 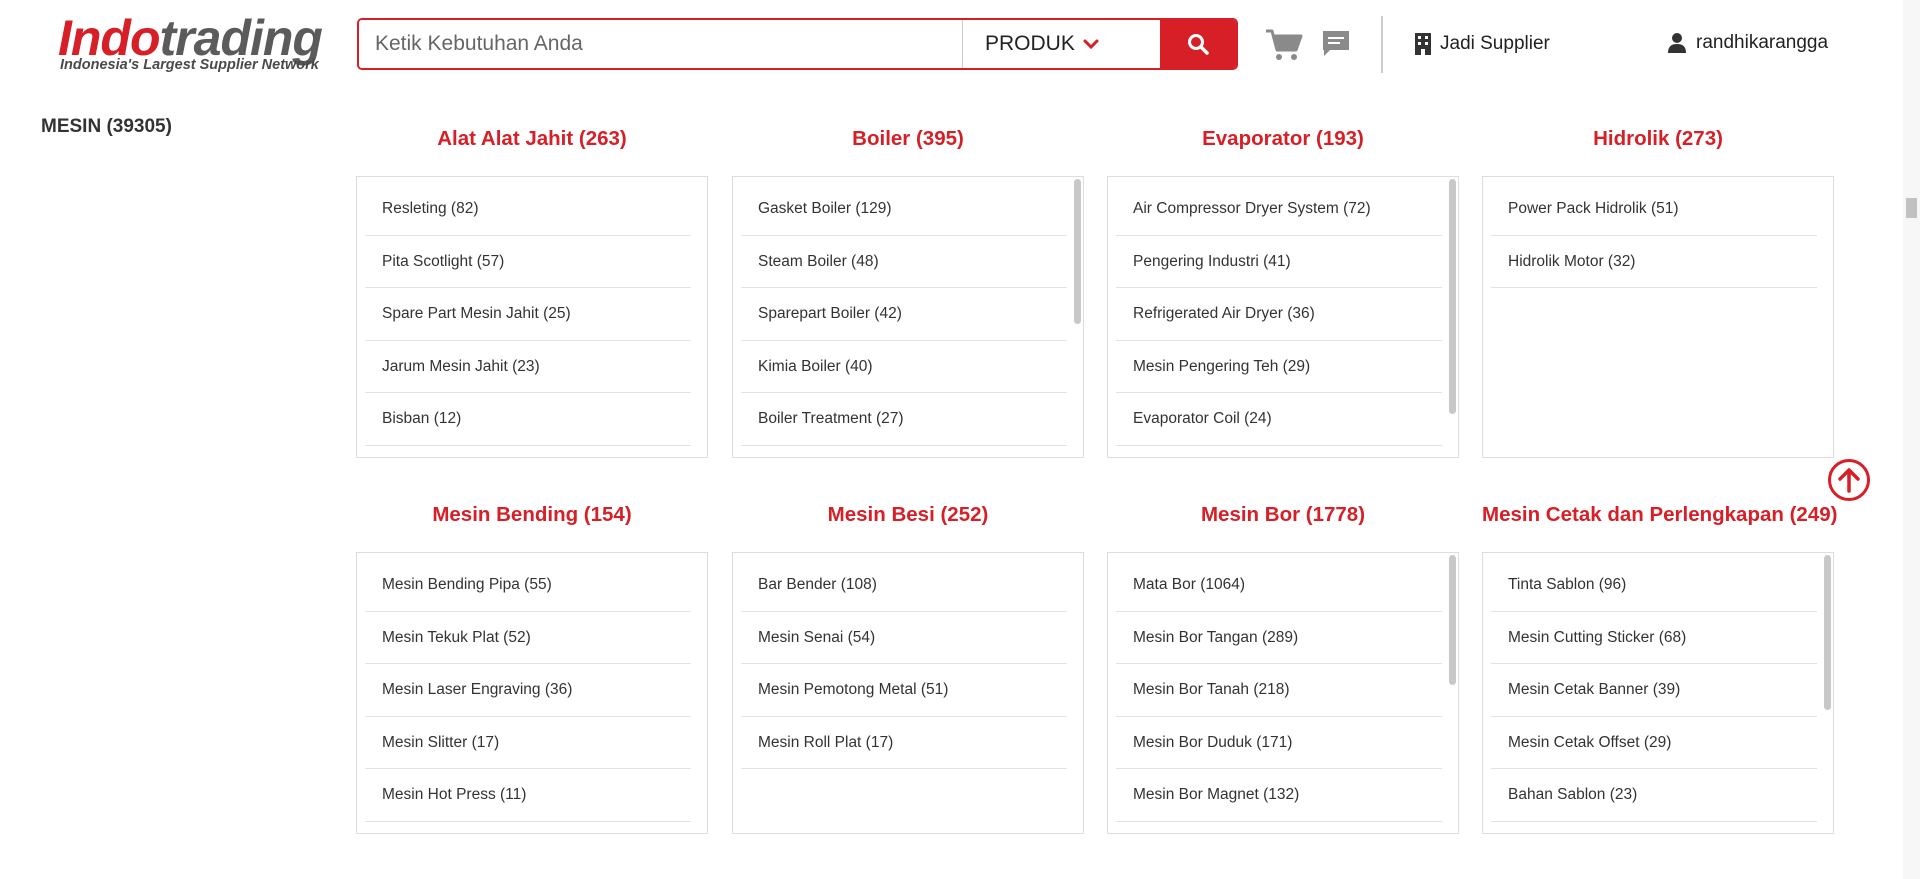 What do you see at coordinates (1654, 585) in the screenshot?
I see `subcategory-item: Tinta Sablon (96)` at bounding box center [1654, 585].